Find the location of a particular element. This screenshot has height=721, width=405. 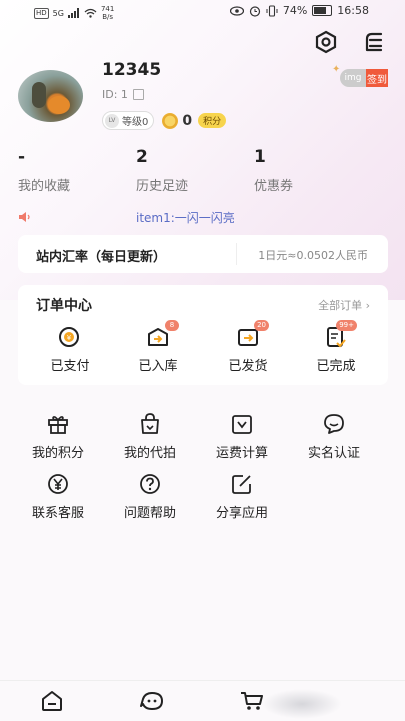

level-label: 等级0 is located at coordinates (135, 122).